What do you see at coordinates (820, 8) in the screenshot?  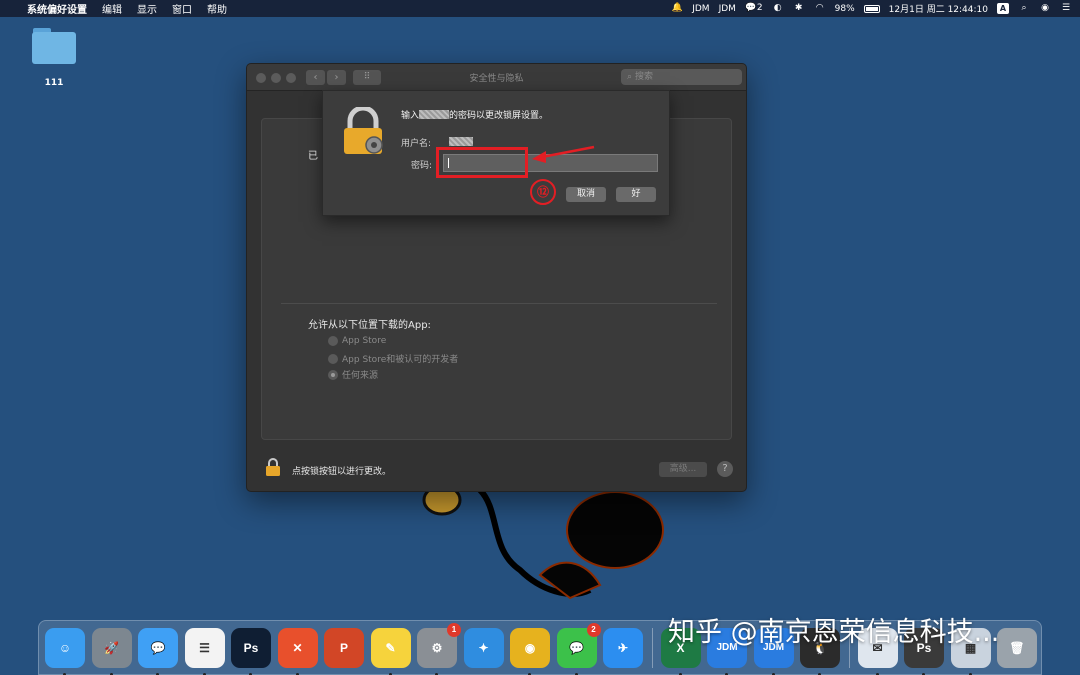 I see `wifi-icon: ◠` at bounding box center [820, 8].